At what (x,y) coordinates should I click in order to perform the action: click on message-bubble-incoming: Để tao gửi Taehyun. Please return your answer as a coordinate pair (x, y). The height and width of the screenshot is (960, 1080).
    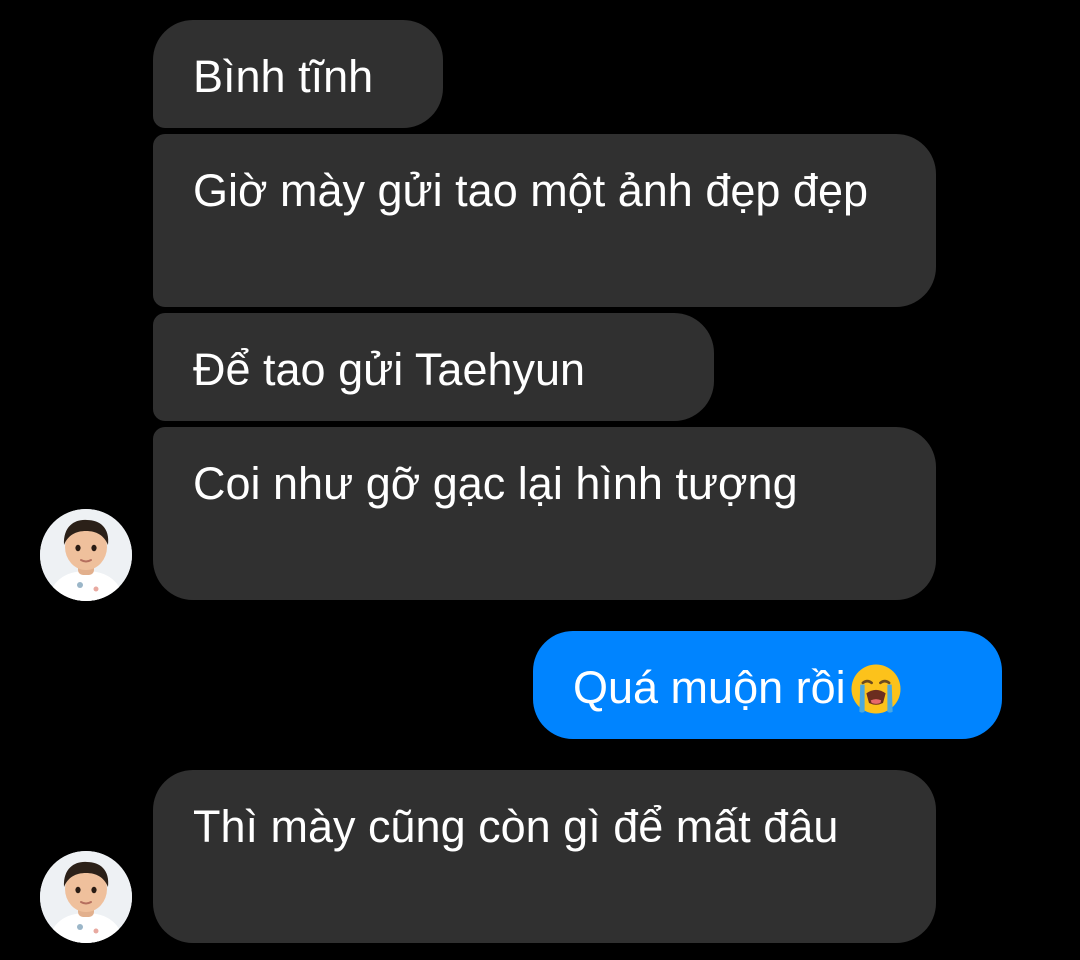
    Looking at the image, I should click on (433, 367).